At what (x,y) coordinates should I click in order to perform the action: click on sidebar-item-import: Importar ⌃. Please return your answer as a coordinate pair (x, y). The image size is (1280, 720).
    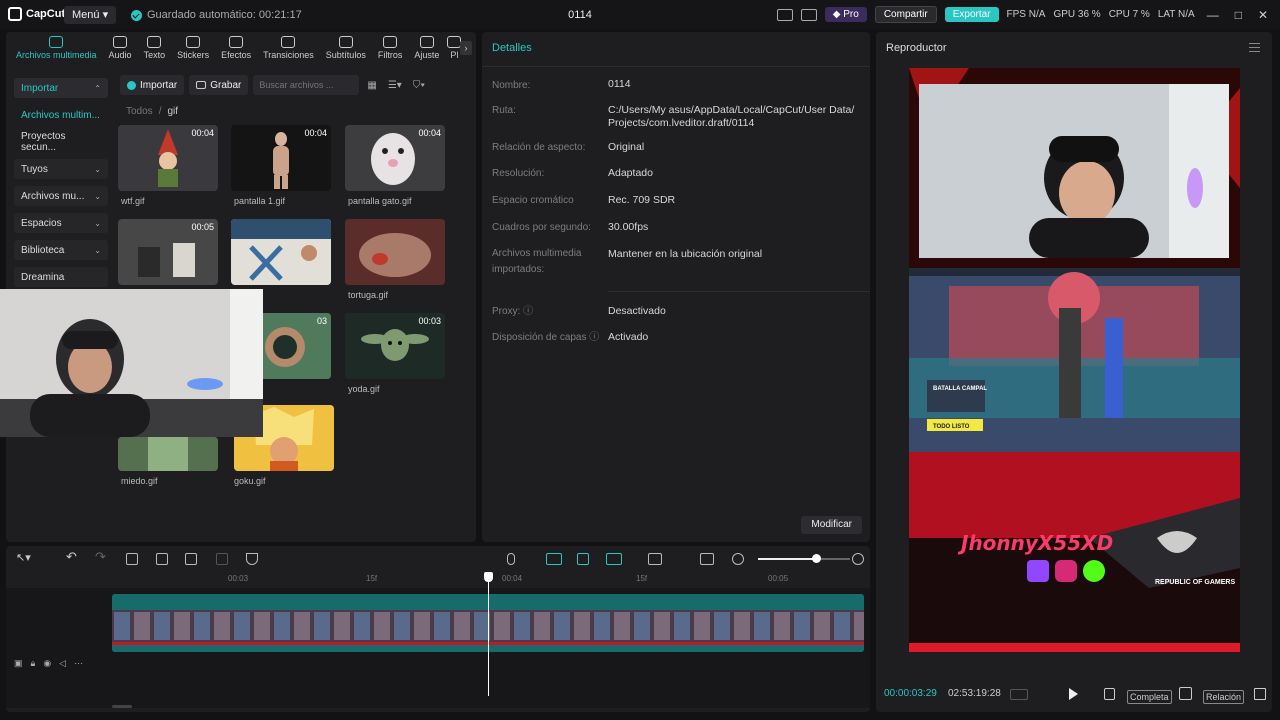
    Looking at the image, I should click on (61, 88).